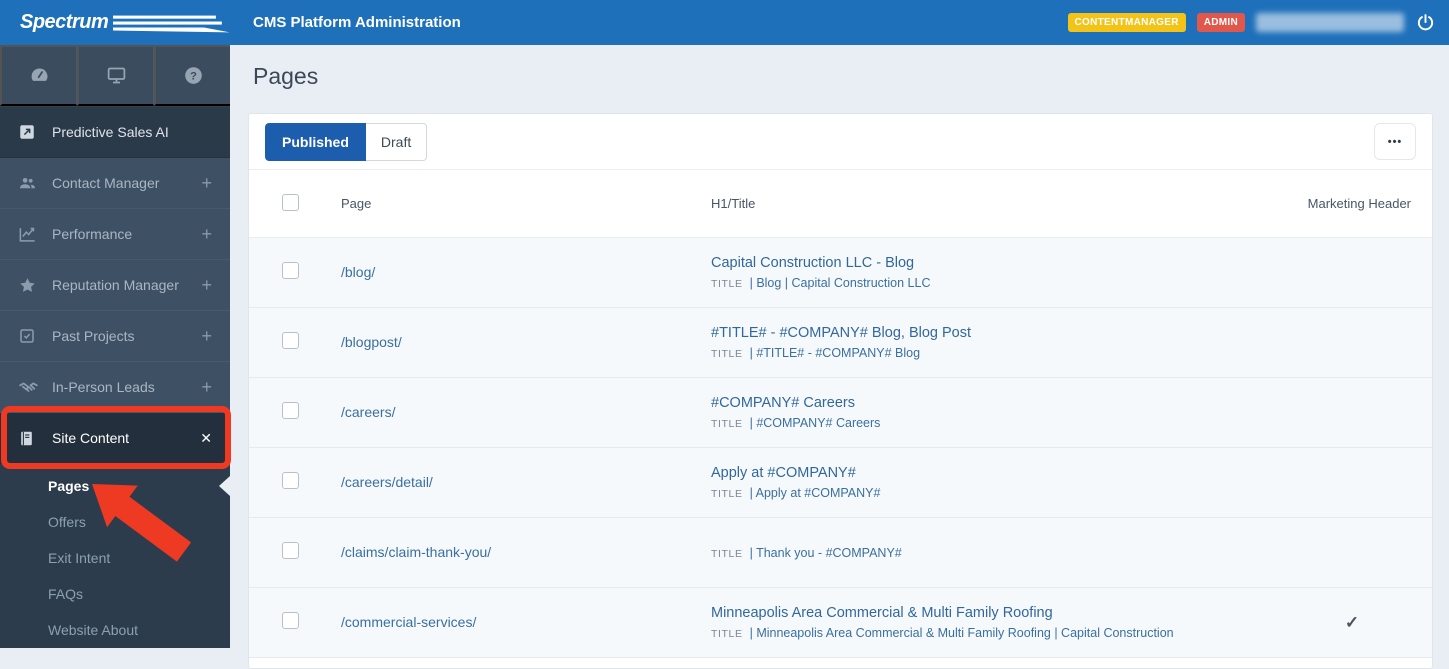 This screenshot has height=669, width=1449. Describe the element at coordinates (115, 387) in the screenshot. I see `sidebar-item-in-person-leads: In-Person Leads +` at that location.